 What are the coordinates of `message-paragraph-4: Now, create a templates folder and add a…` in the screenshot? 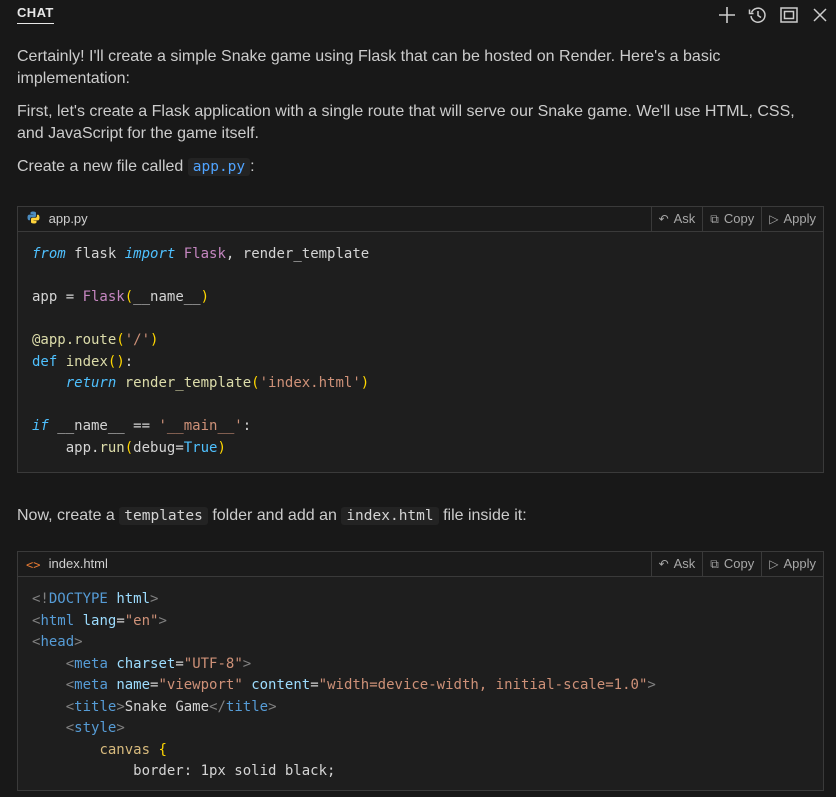 It's located at (420, 516).